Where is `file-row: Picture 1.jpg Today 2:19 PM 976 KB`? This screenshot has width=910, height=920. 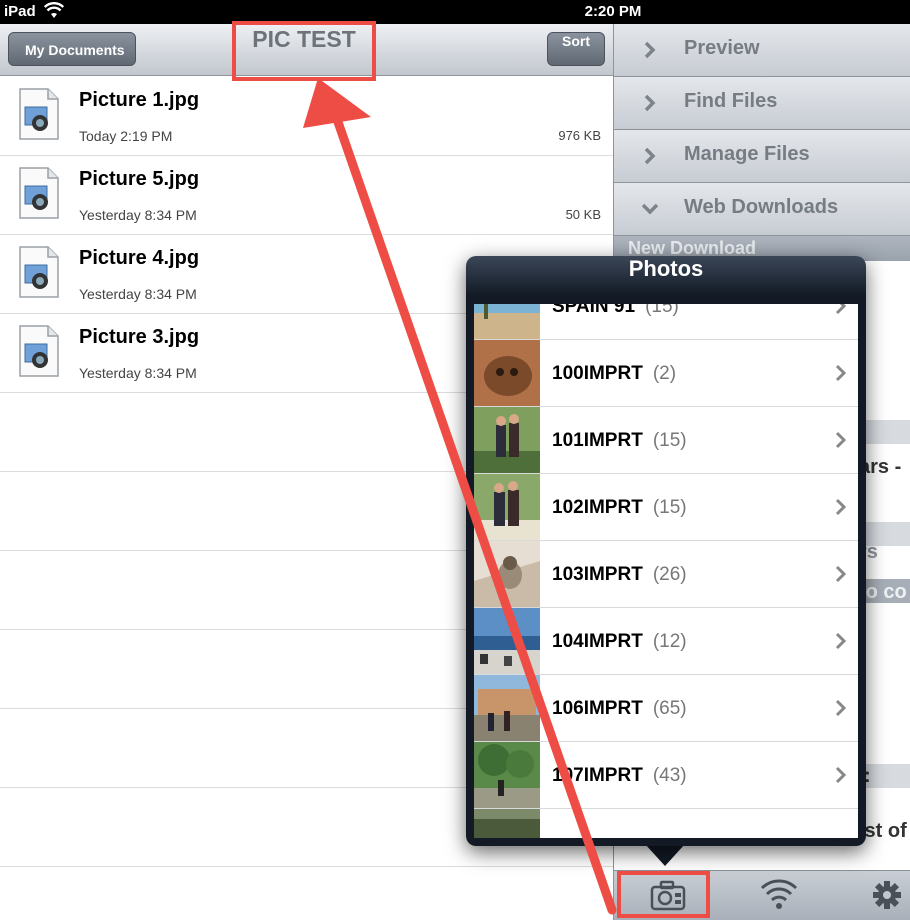 file-row: Picture 1.jpg Today 2:19 PM 976 KB is located at coordinates (306, 116).